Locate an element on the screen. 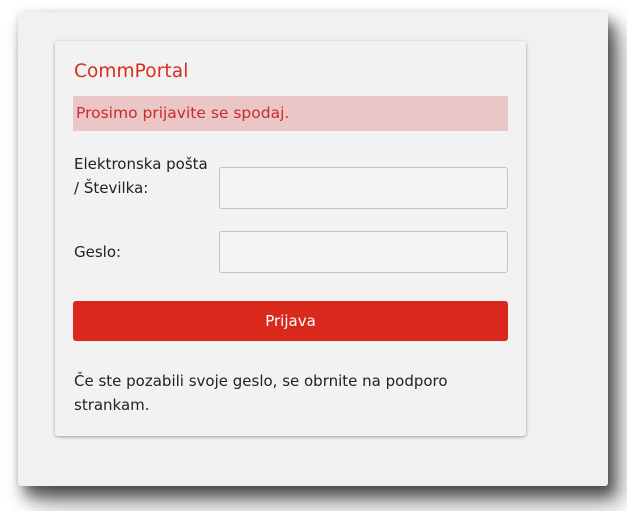 This screenshot has width=627, height=511. email-field is located at coordinates (363, 188).